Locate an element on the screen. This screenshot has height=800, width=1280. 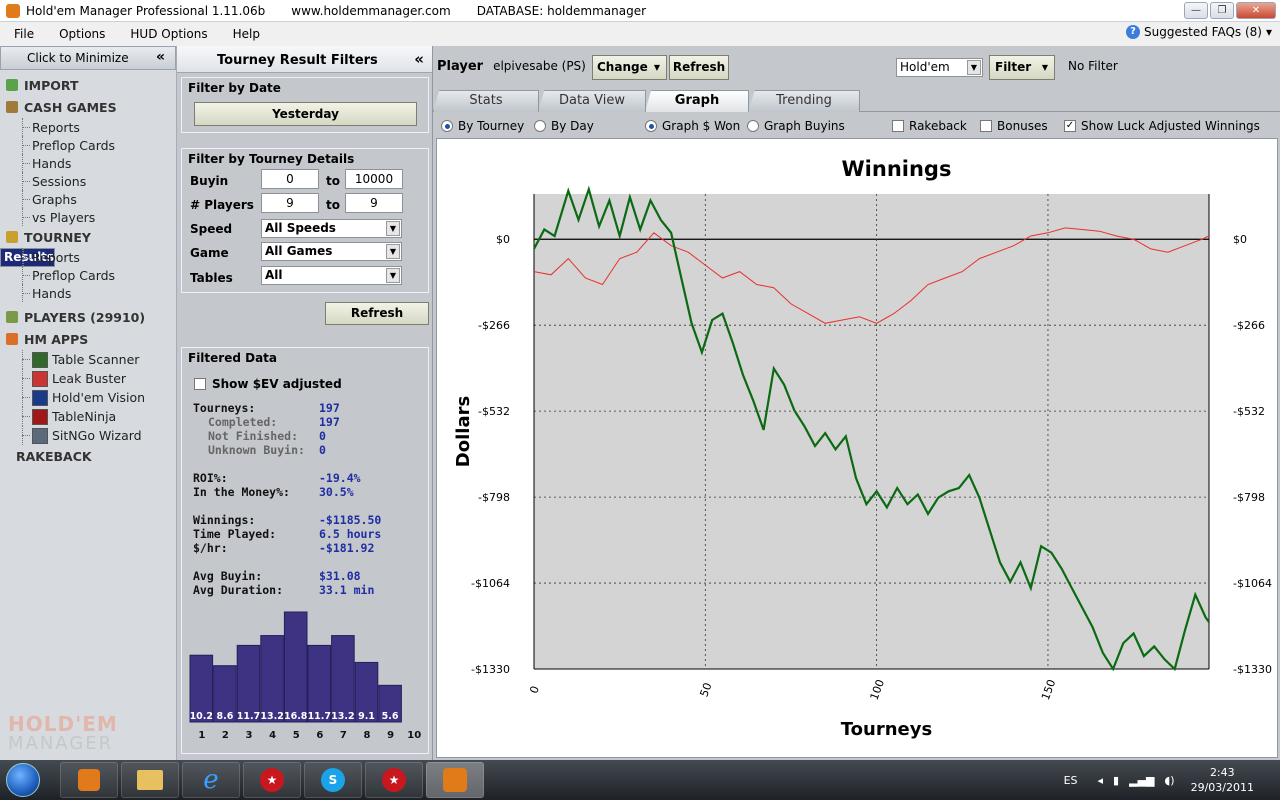
nav-rakeback: RAKEBACK is located at coordinates (88, 456).